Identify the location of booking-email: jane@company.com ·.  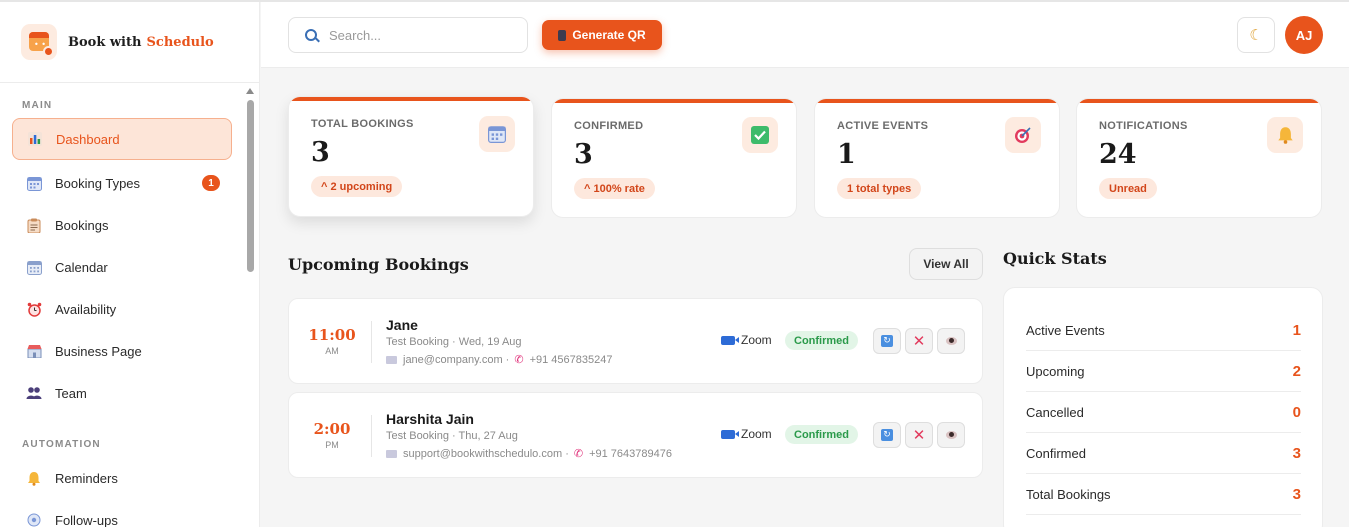
(456, 359).